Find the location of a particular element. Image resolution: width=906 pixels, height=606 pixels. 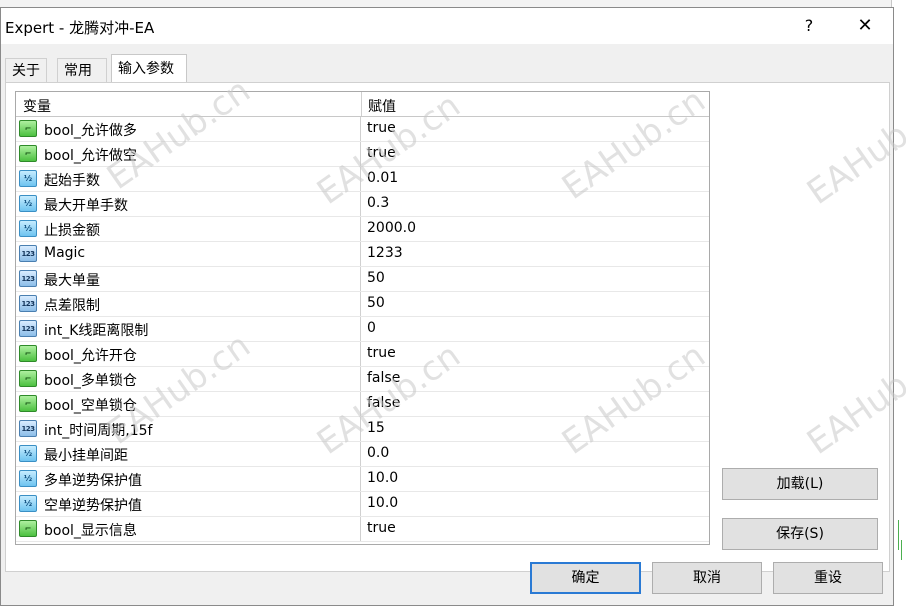

table-row: ⌐ bool_允许开仓 true is located at coordinates (362, 354).